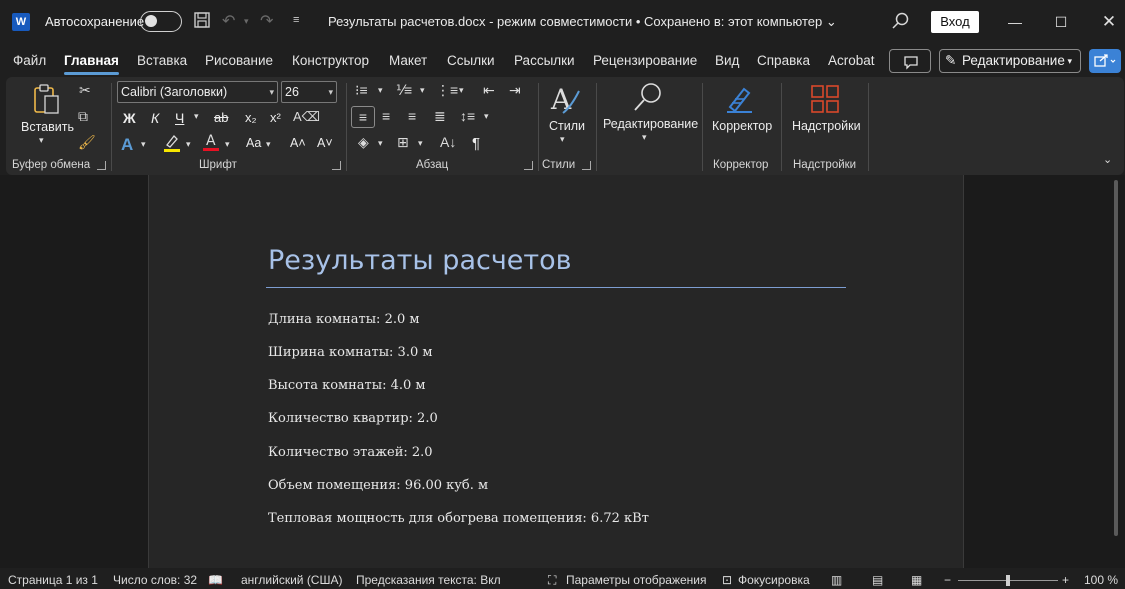 Image resolution: width=1125 pixels, height=589 pixels. What do you see at coordinates (420, 143) in the screenshot?
I see `borders-dropdown-icon: ▾` at bounding box center [420, 143].